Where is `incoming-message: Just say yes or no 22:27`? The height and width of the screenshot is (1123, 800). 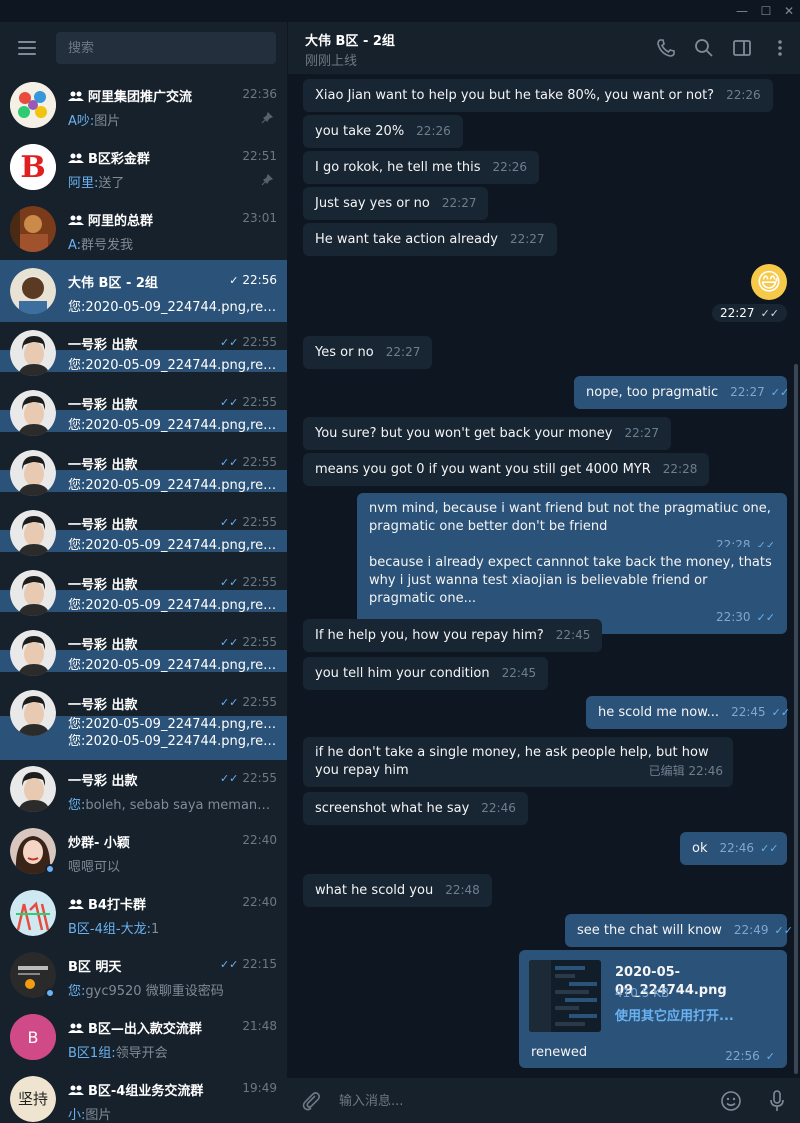 incoming-message: Just say yes or no 22:27 is located at coordinates (396, 203).